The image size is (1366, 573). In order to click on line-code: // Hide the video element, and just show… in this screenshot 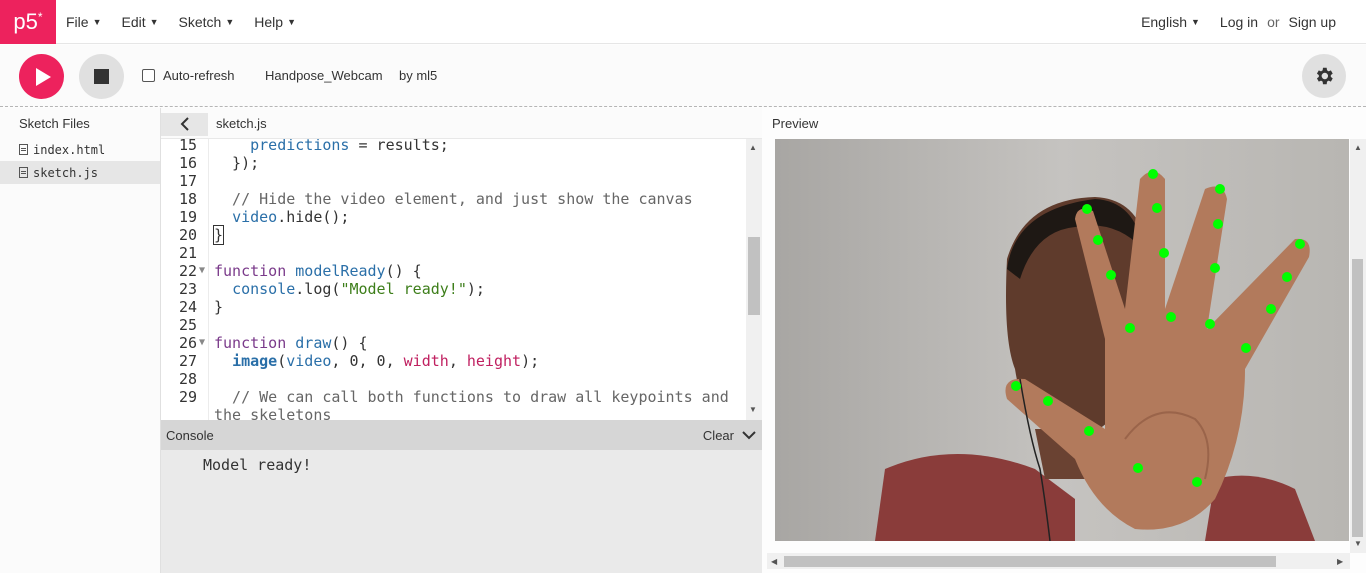, I will do `click(453, 199)`.